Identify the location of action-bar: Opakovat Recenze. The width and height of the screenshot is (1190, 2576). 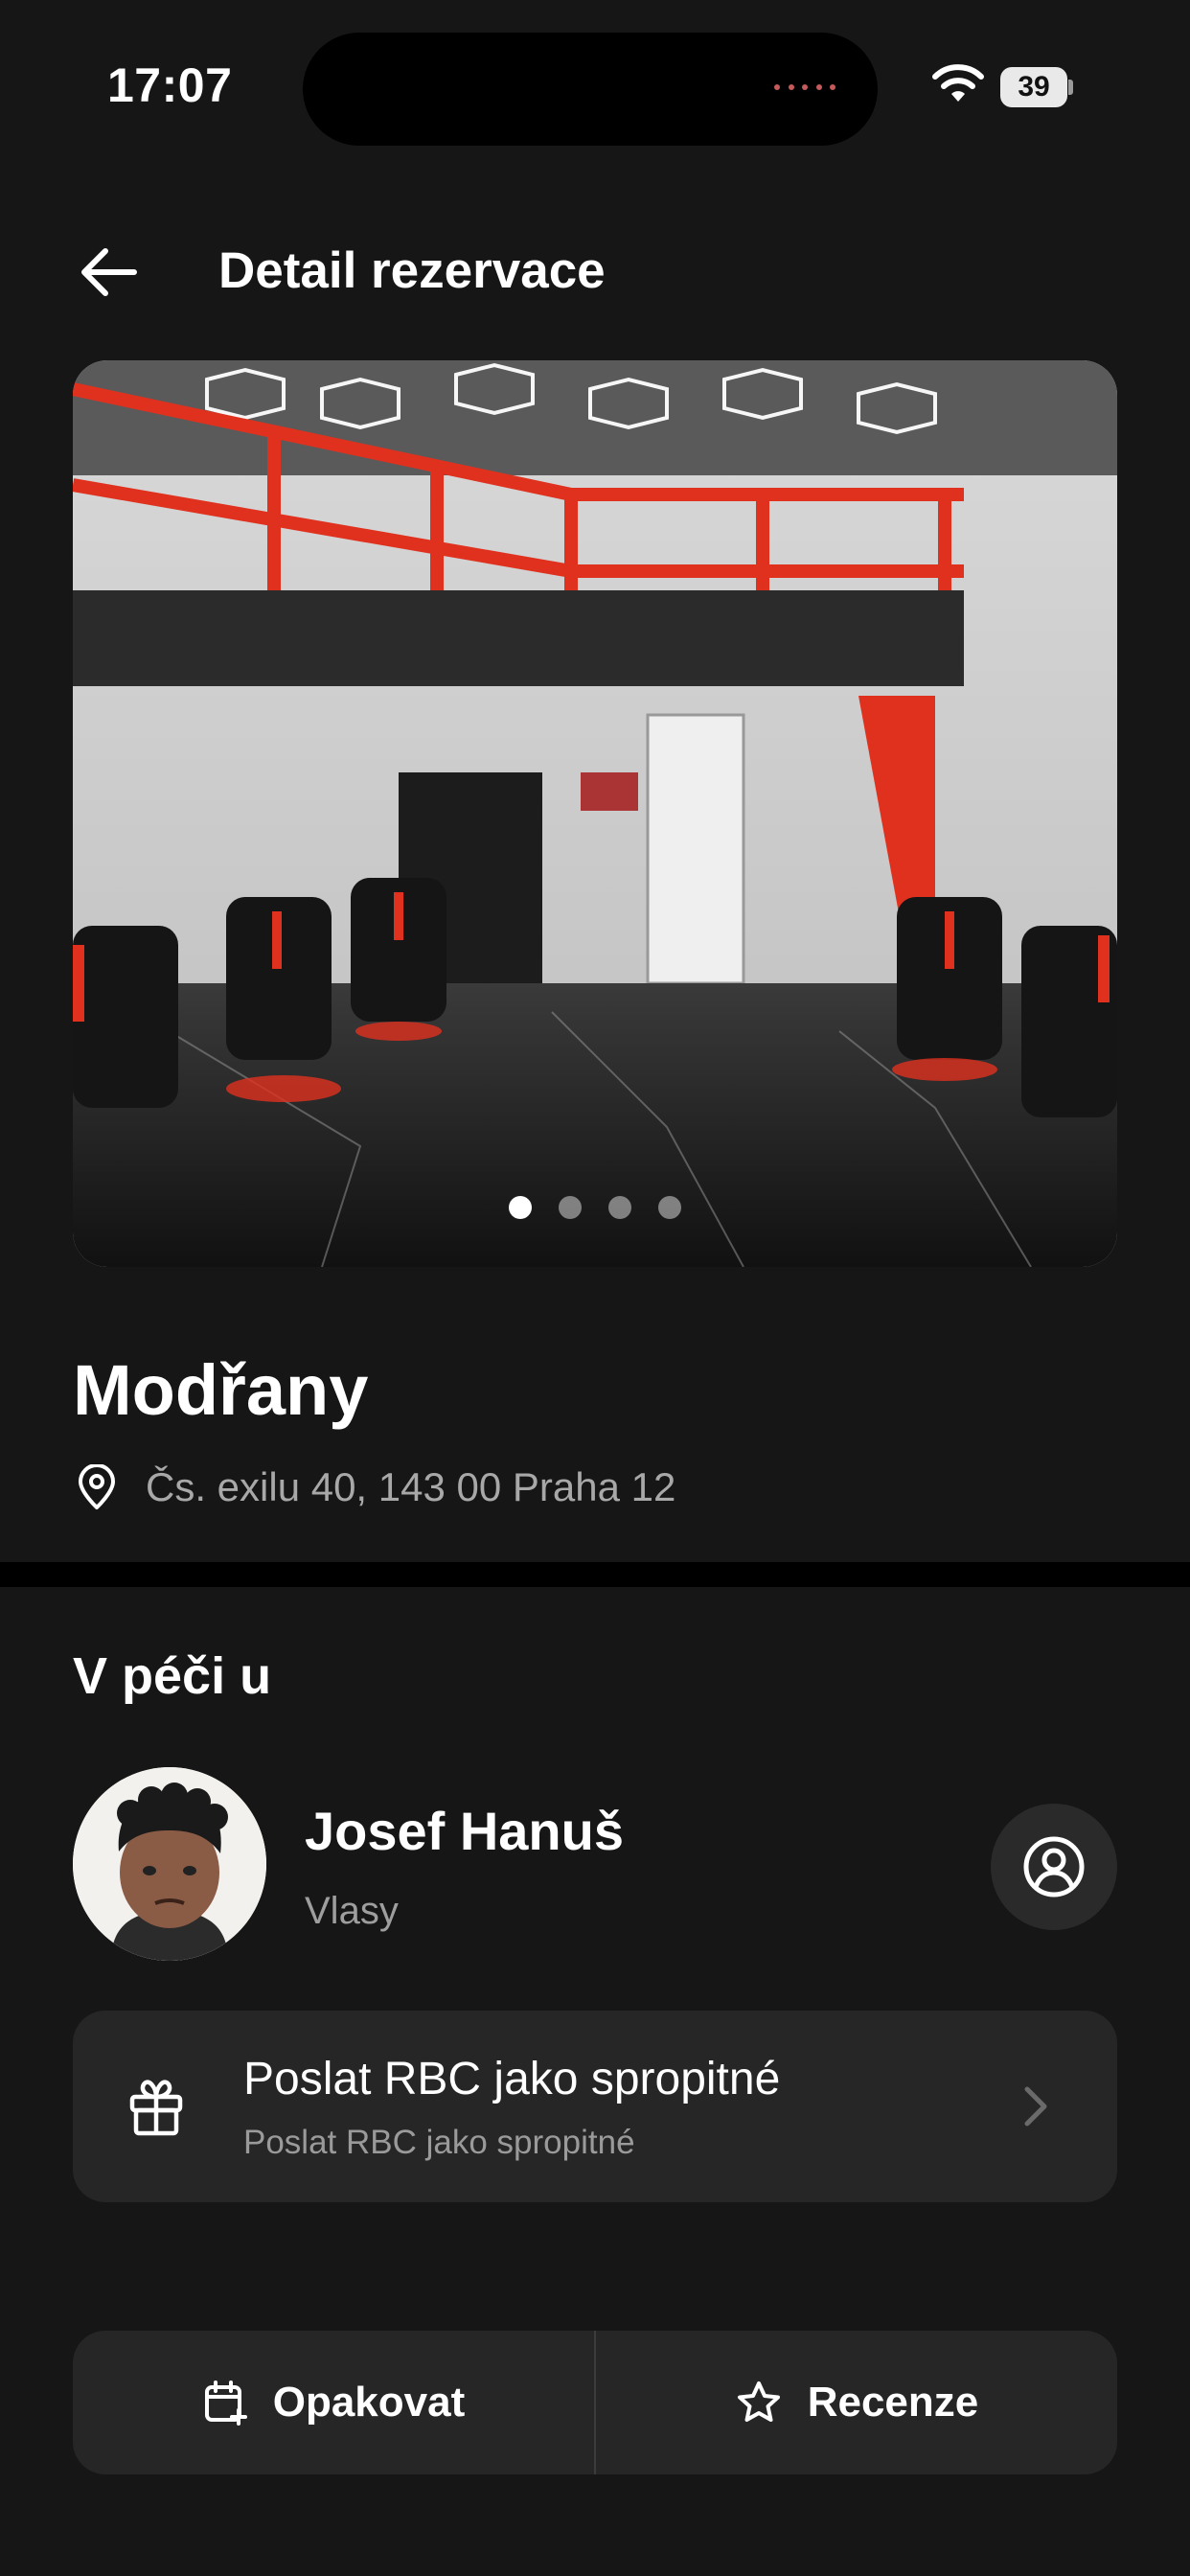
(595, 2402).